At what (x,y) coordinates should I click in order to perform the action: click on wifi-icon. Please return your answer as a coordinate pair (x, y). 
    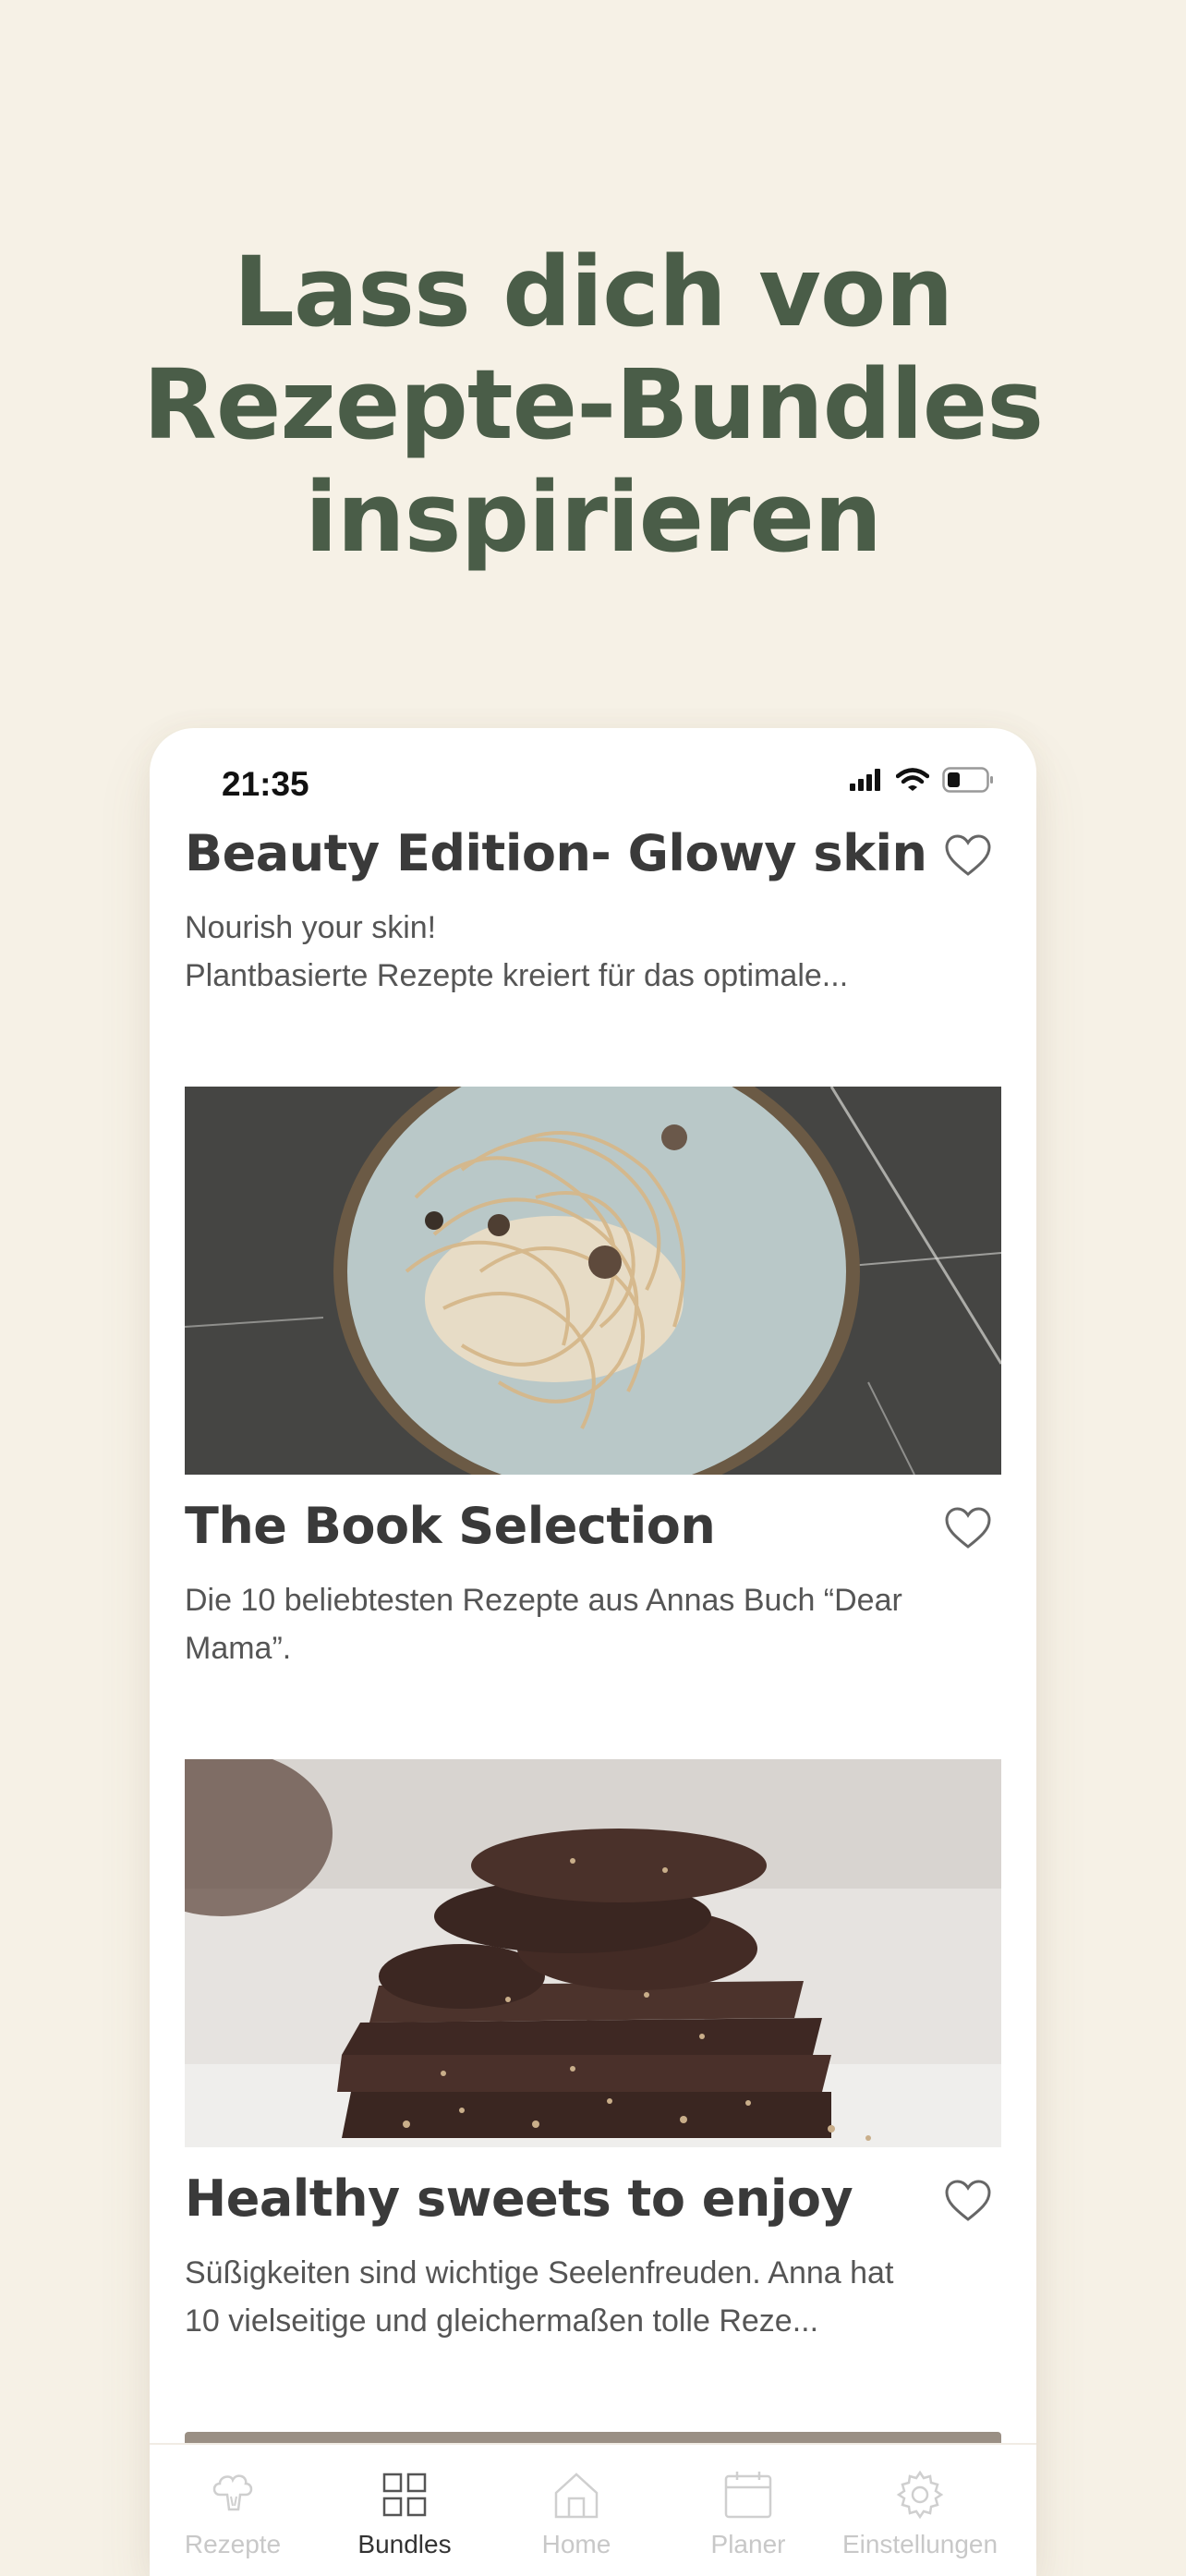
    Looking at the image, I should click on (913, 779).